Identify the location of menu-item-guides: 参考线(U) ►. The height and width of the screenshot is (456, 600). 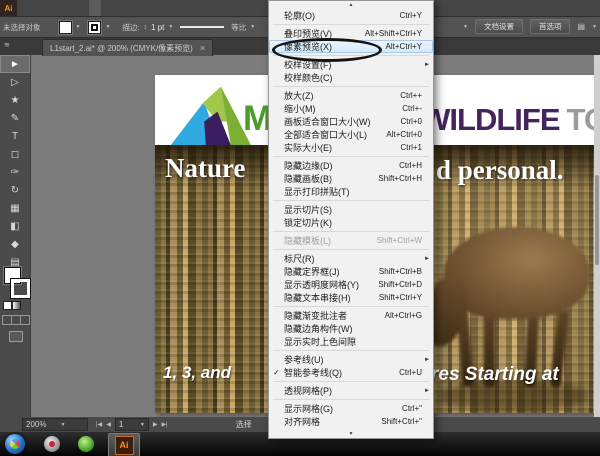
(351, 359).